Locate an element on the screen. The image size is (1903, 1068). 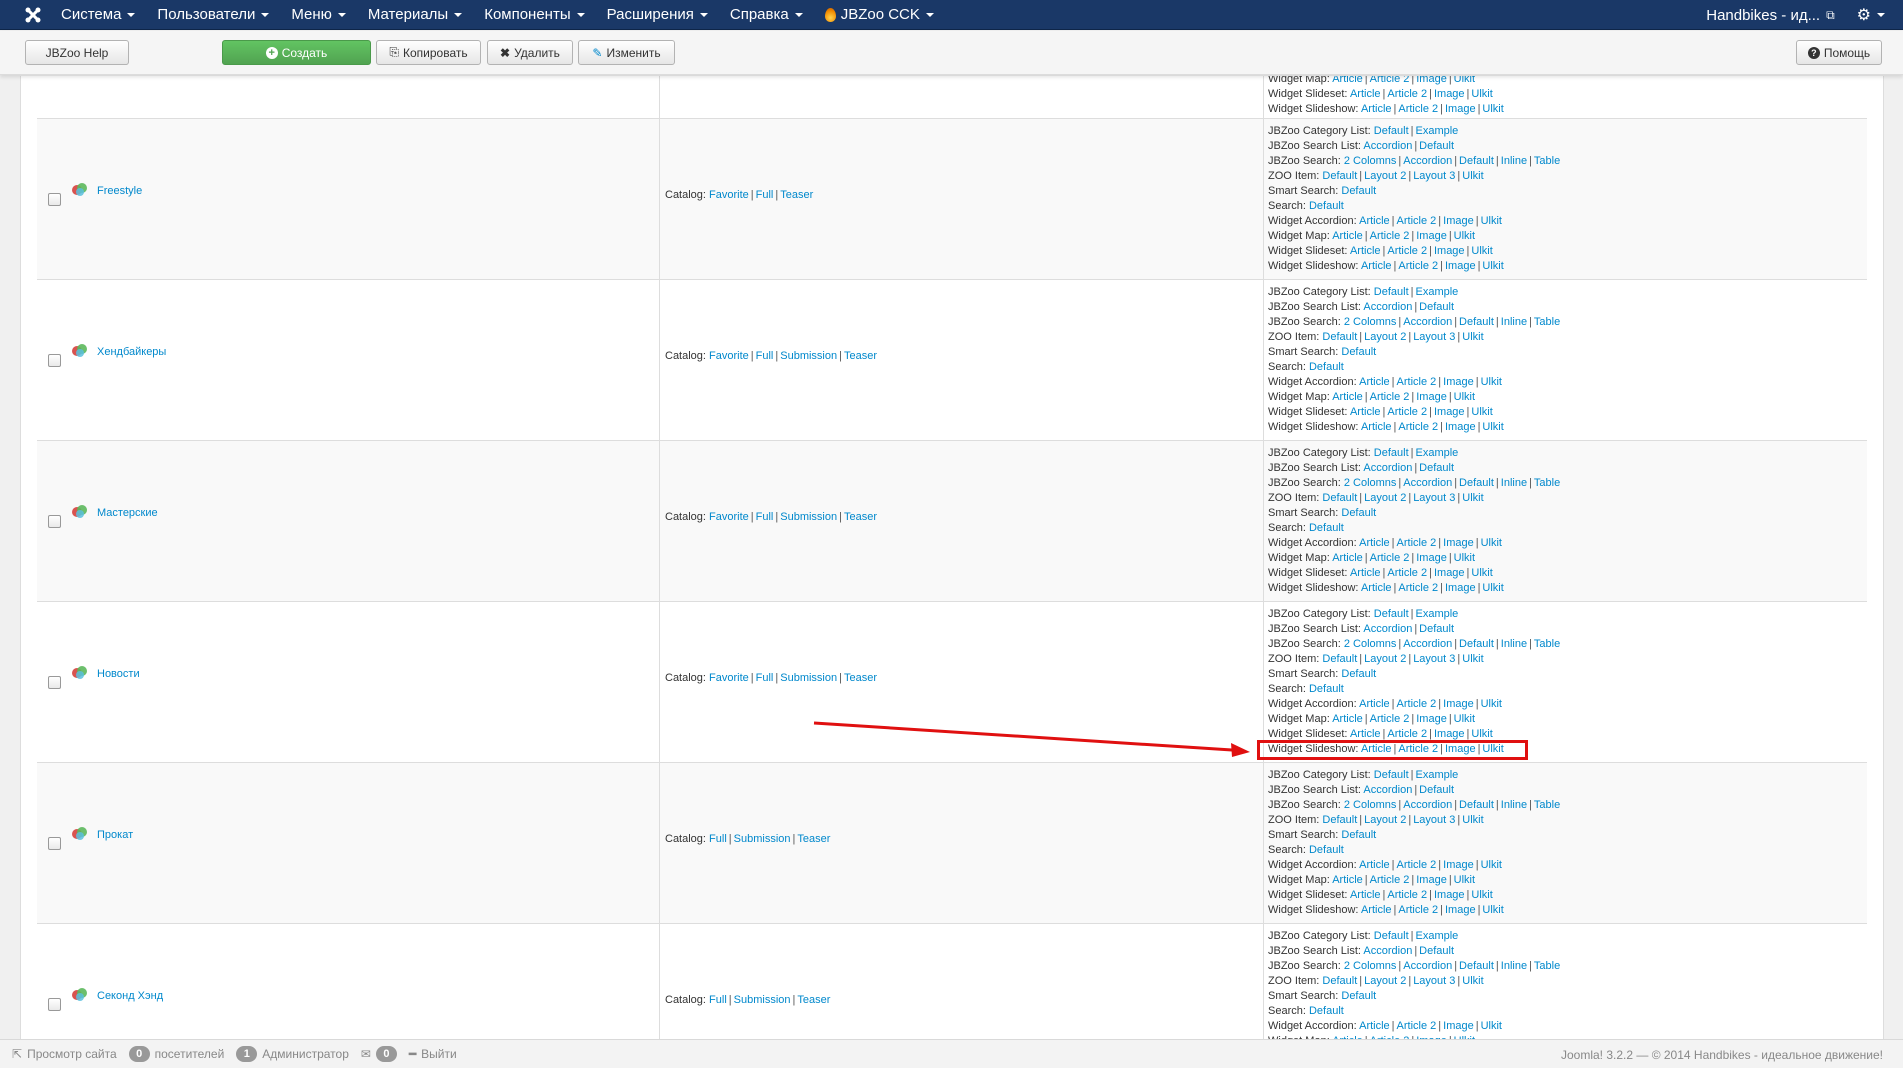
category-name-link: Мастерские is located at coordinates (127, 513).